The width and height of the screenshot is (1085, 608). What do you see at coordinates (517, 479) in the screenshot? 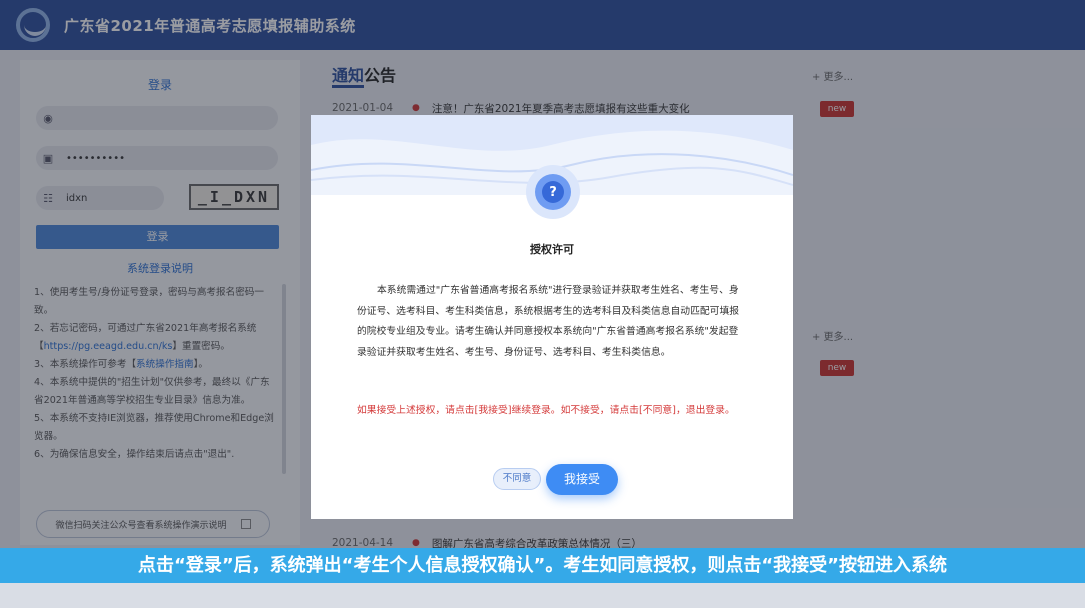
I see `disagree-button: 不同意` at bounding box center [517, 479].